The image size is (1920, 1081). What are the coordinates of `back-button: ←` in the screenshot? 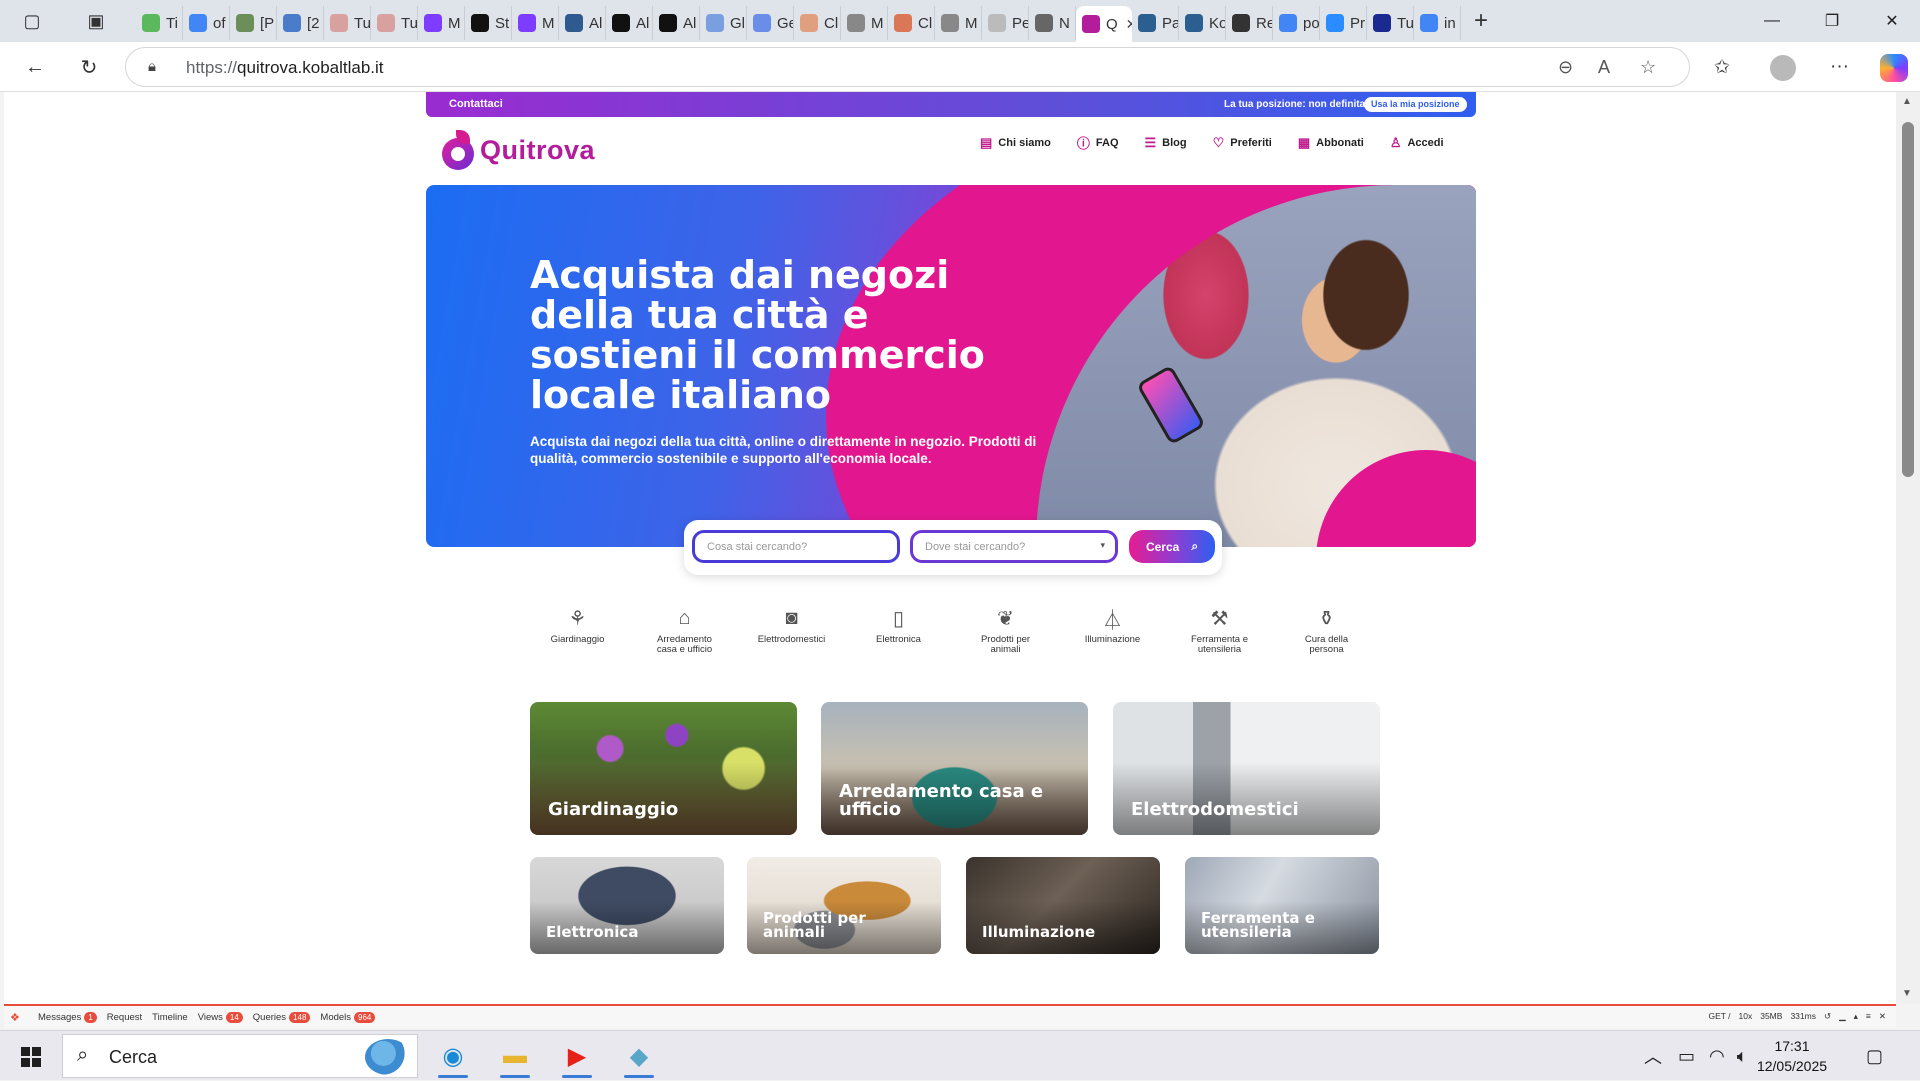 It's located at (35, 67).